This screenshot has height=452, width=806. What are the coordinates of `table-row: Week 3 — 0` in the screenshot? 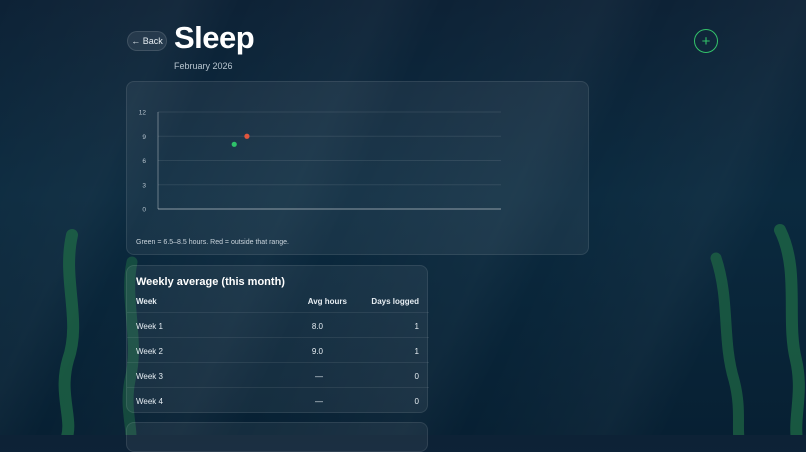 It's located at (278, 374).